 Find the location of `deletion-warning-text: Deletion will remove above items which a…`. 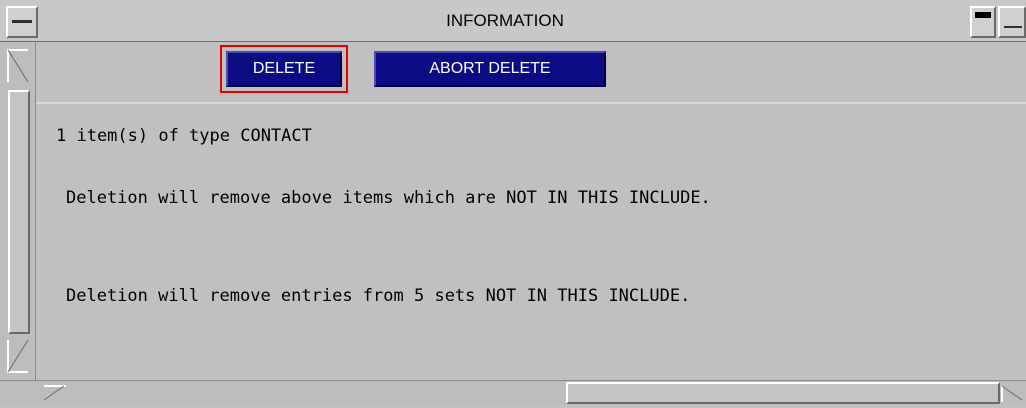

deletion-warning-text: Deletion will remove above items which a… is located at coordinates (388, 198).